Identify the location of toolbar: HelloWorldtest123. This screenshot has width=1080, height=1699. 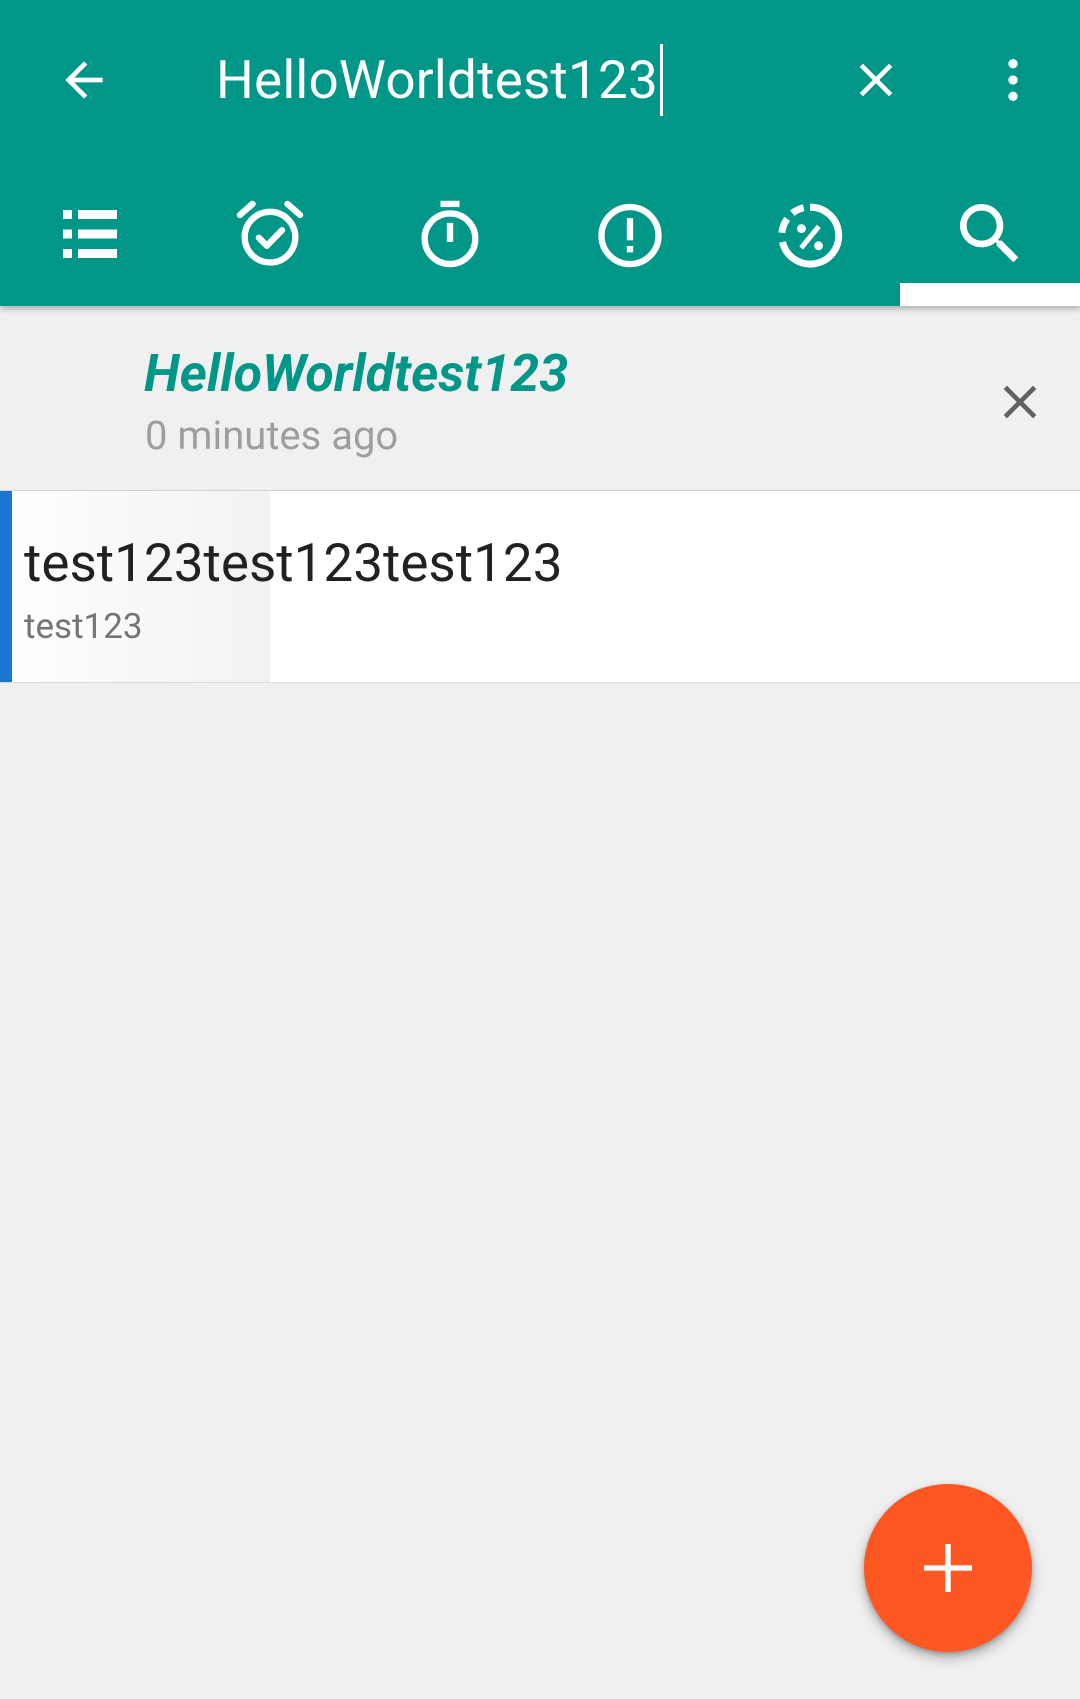
(540, 80).